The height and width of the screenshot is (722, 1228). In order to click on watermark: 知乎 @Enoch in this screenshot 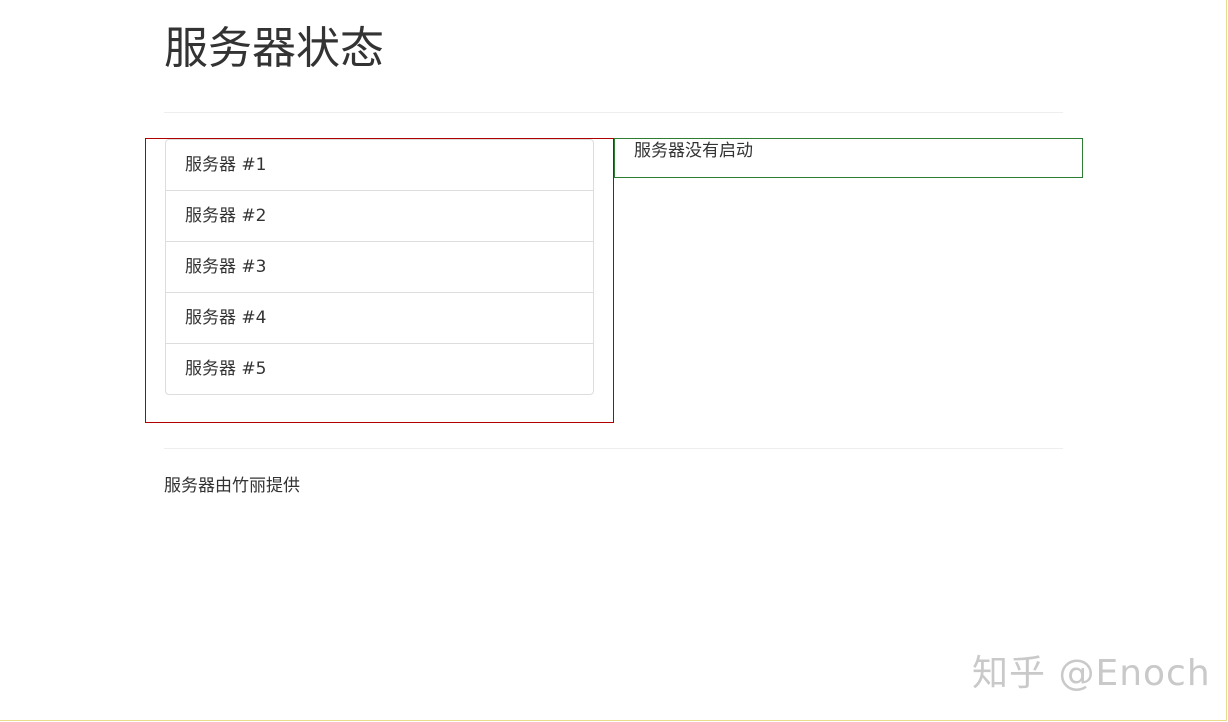, I will do `click(1091, 673)`.